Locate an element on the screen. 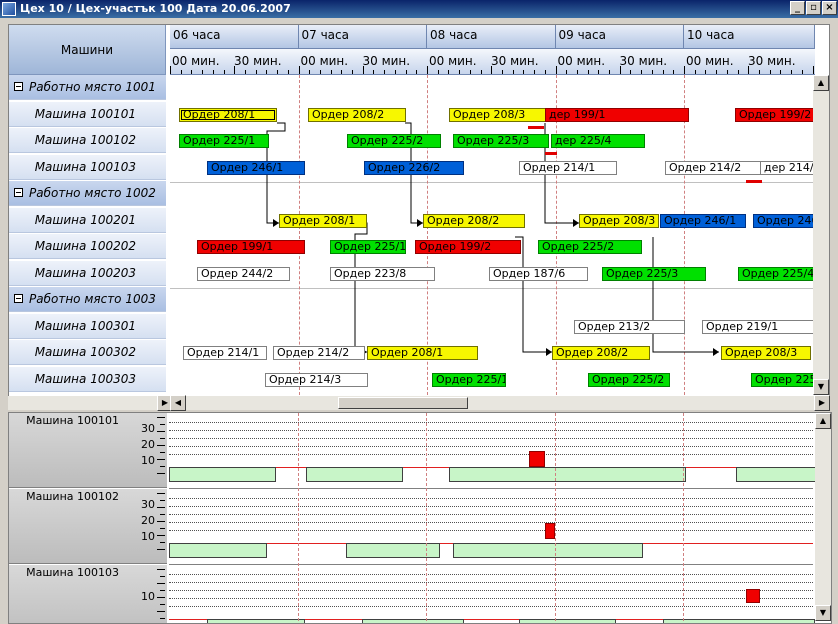  conflict-marker is located at coordinates (536, 127).